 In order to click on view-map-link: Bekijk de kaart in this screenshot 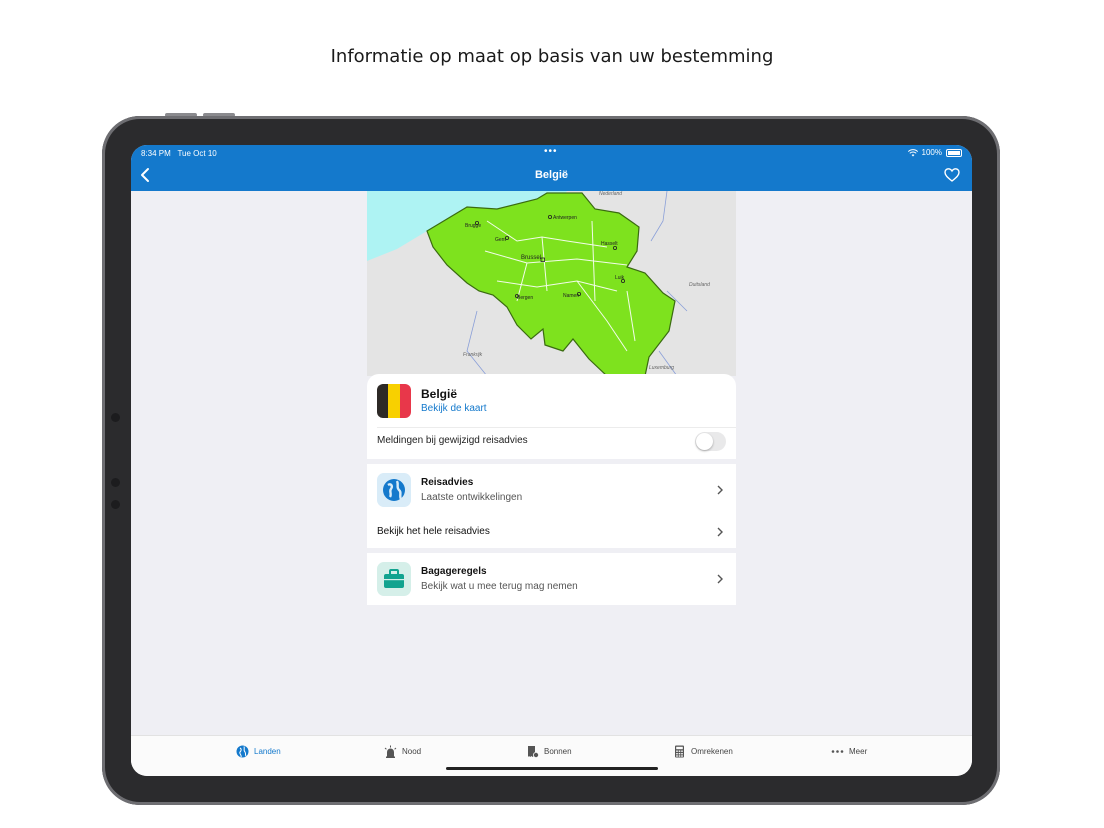, I will do `click(454, 408)`.